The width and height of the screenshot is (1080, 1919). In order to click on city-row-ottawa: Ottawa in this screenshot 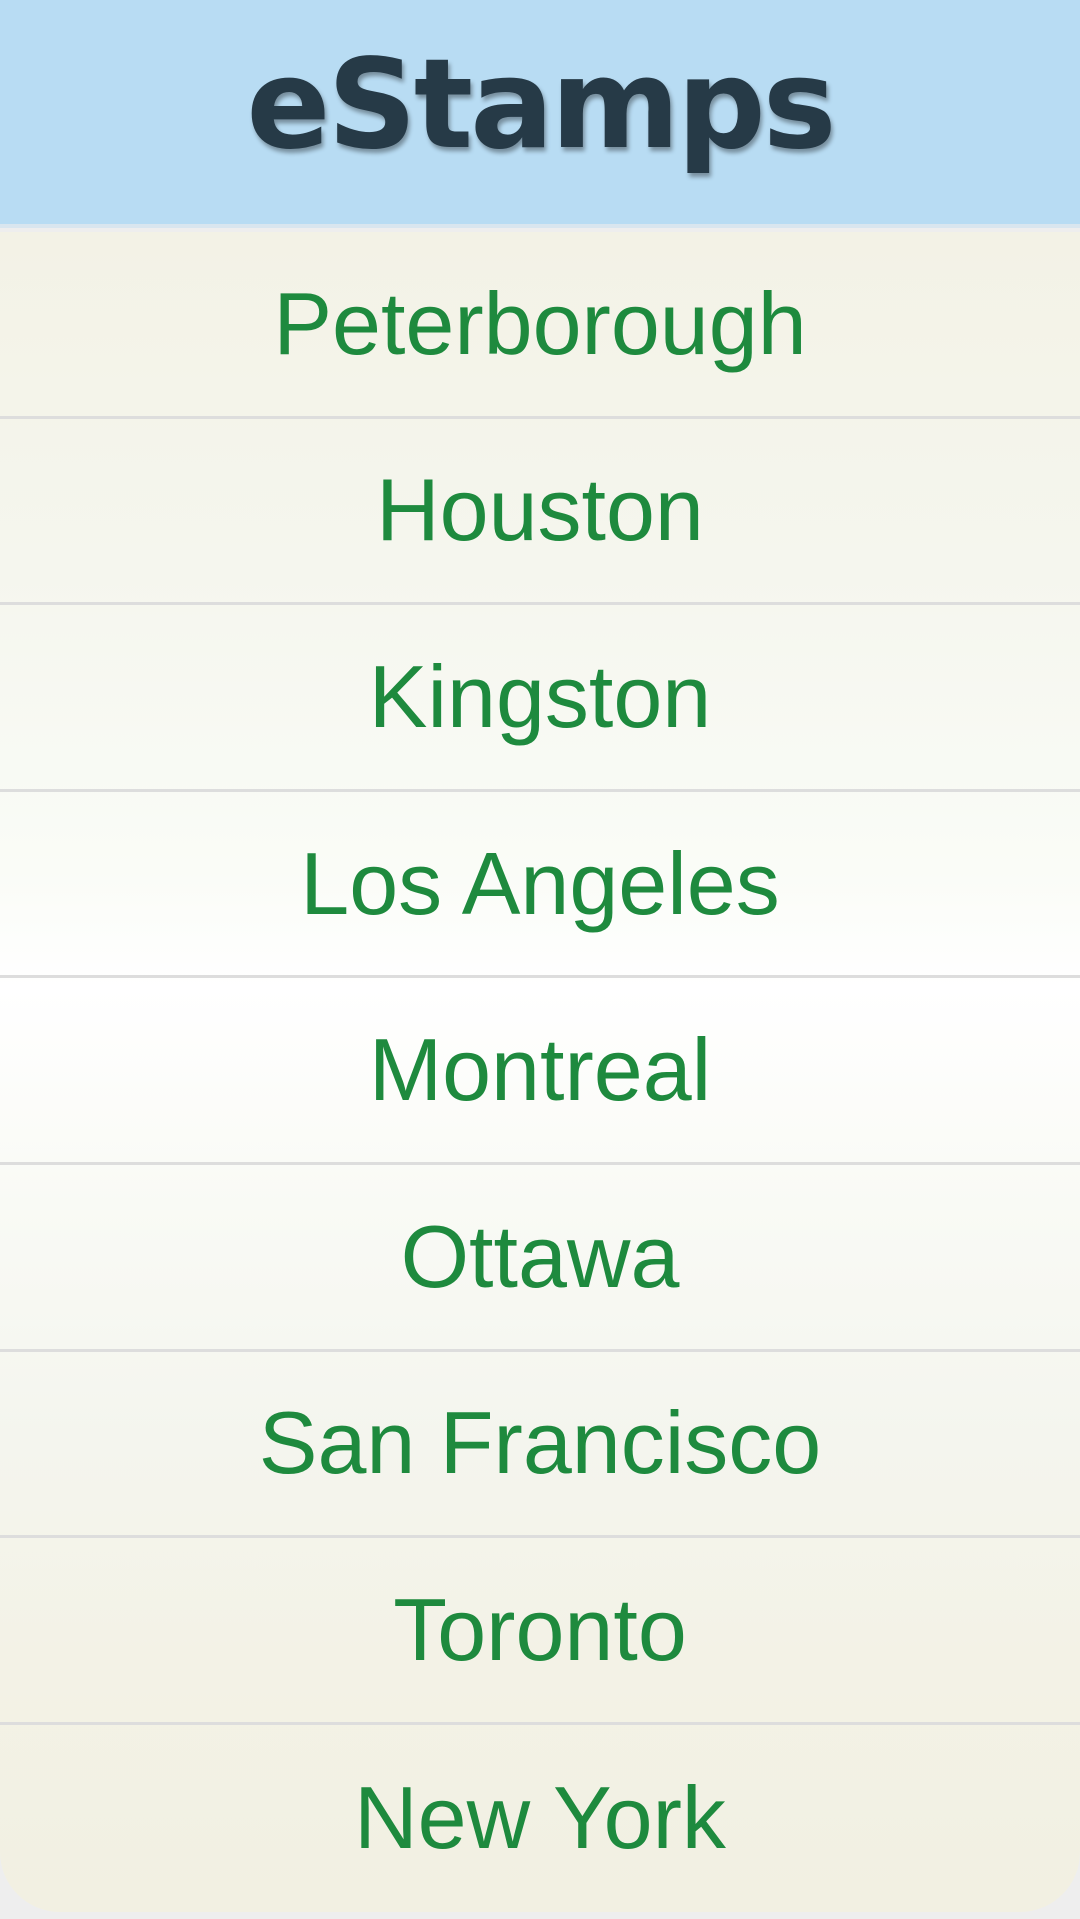, I will do `click(540, 1258)`.